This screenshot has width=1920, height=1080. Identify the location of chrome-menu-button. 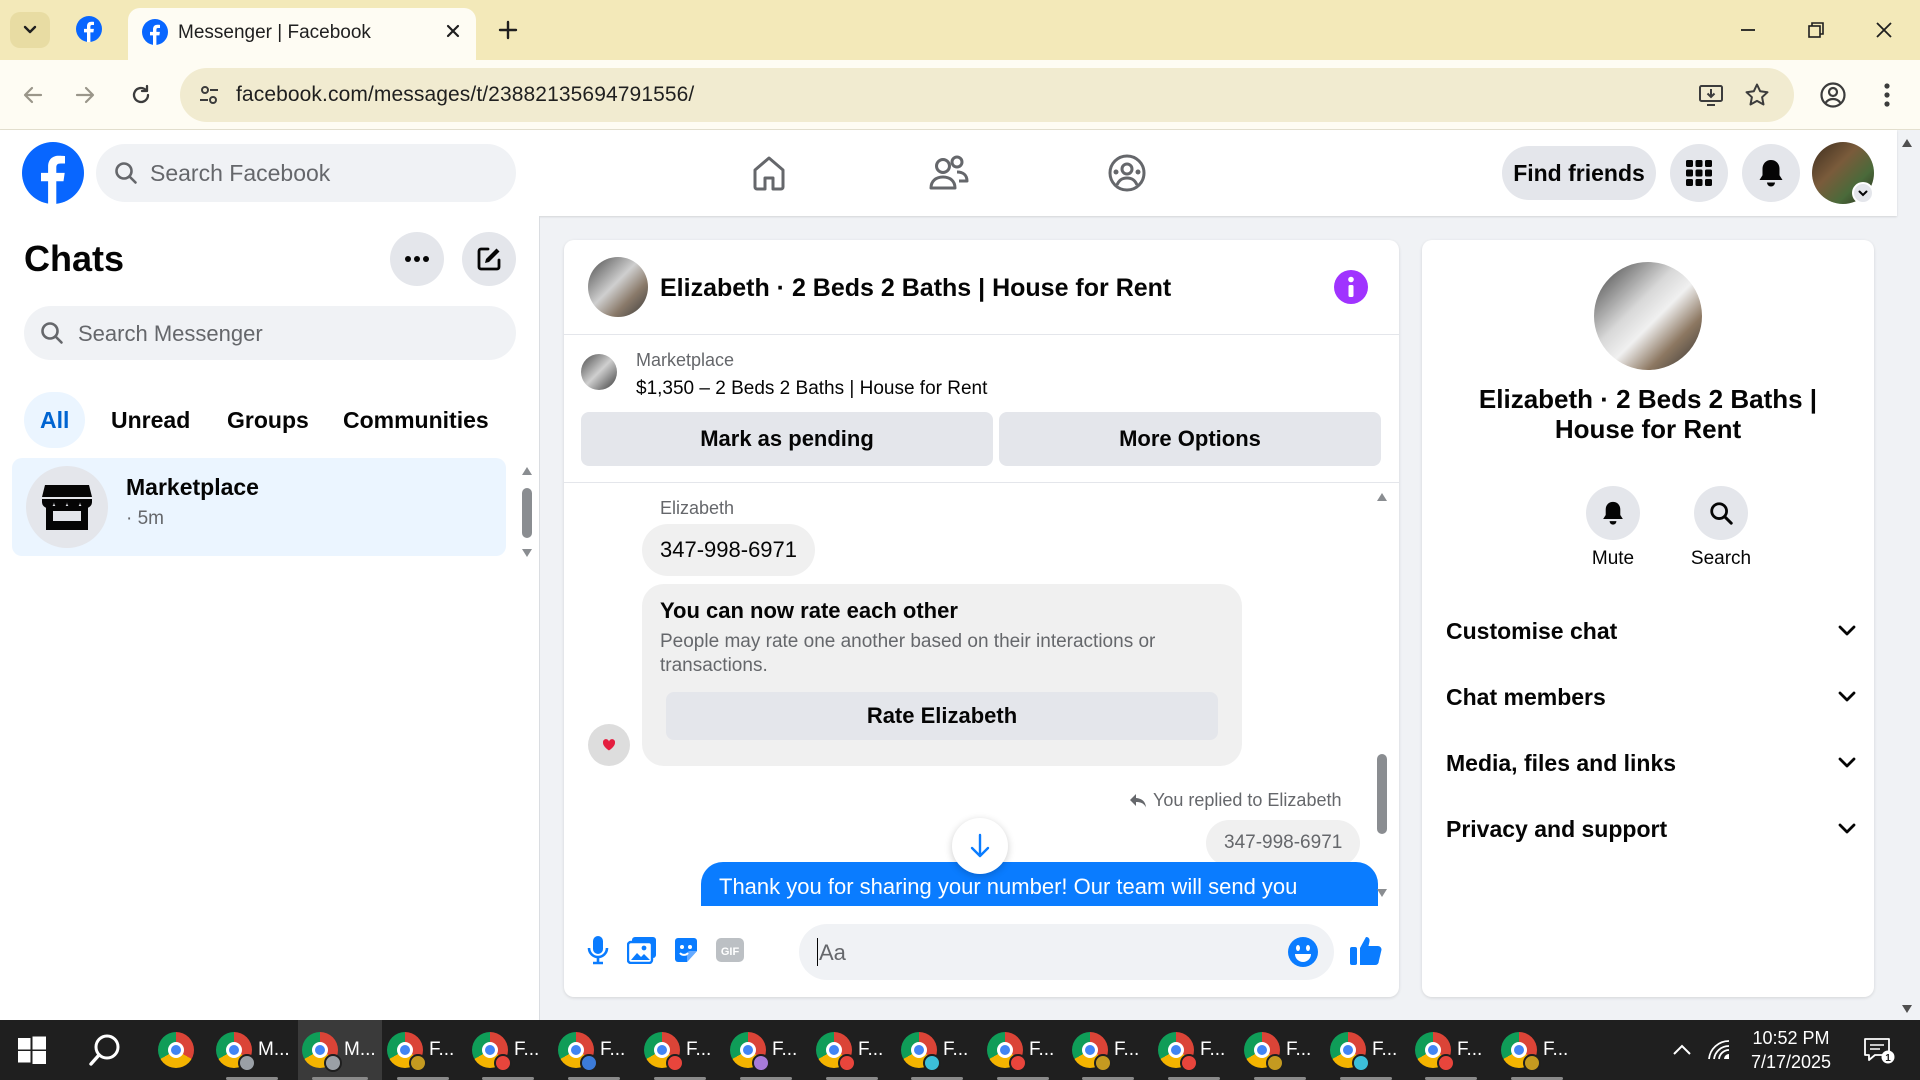
(1887, 95).